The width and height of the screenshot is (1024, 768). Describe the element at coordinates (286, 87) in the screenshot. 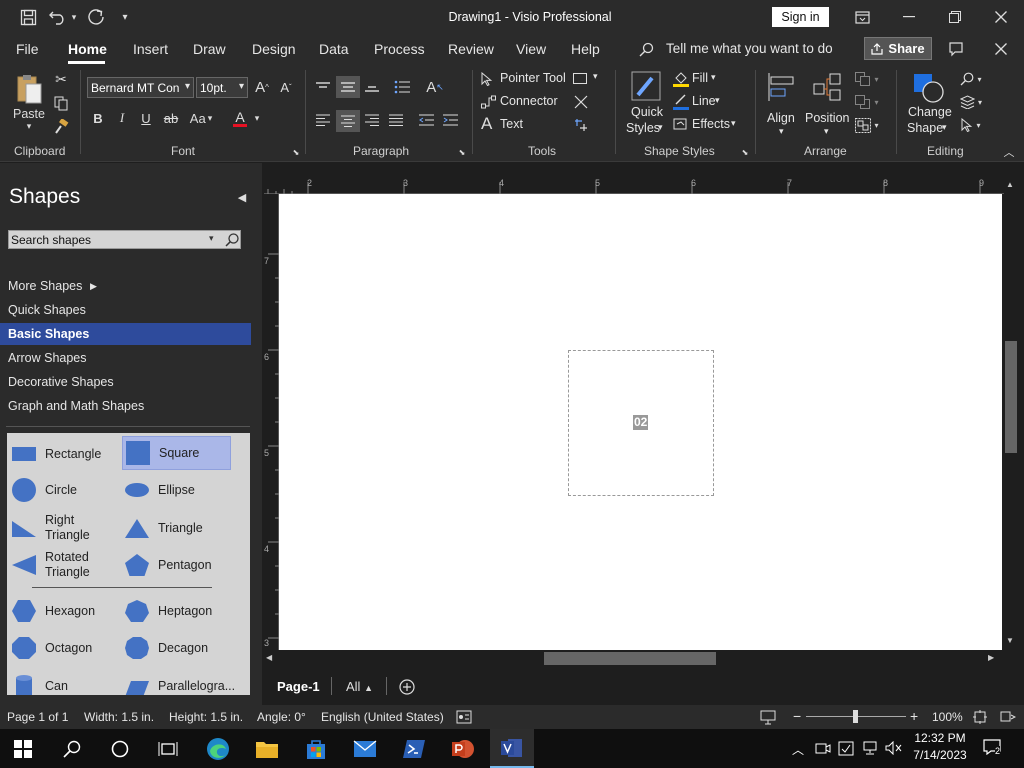

I see `shrink-font-button: Aˇ` at that location.